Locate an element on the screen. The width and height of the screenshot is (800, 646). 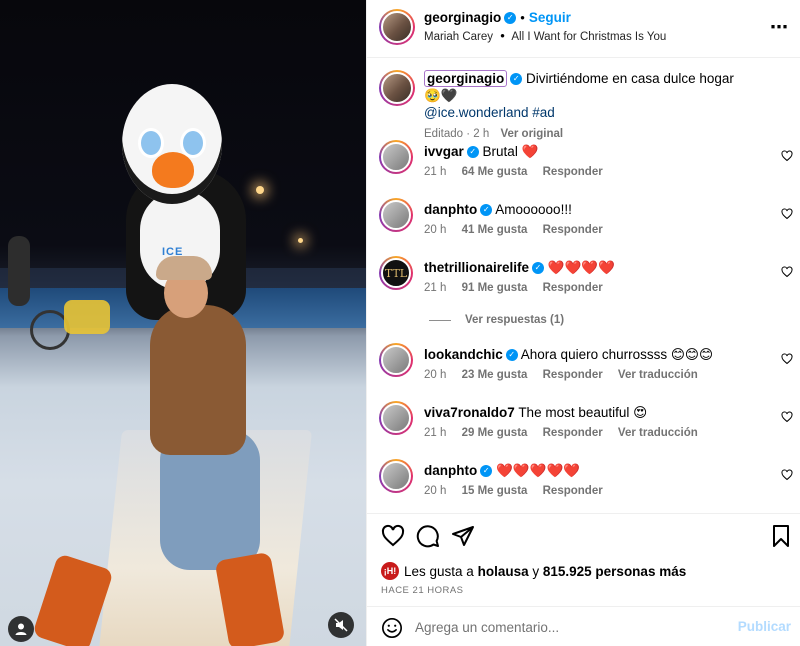
comment-likes: 23 Me gusta is located at coordinates (495, 375).